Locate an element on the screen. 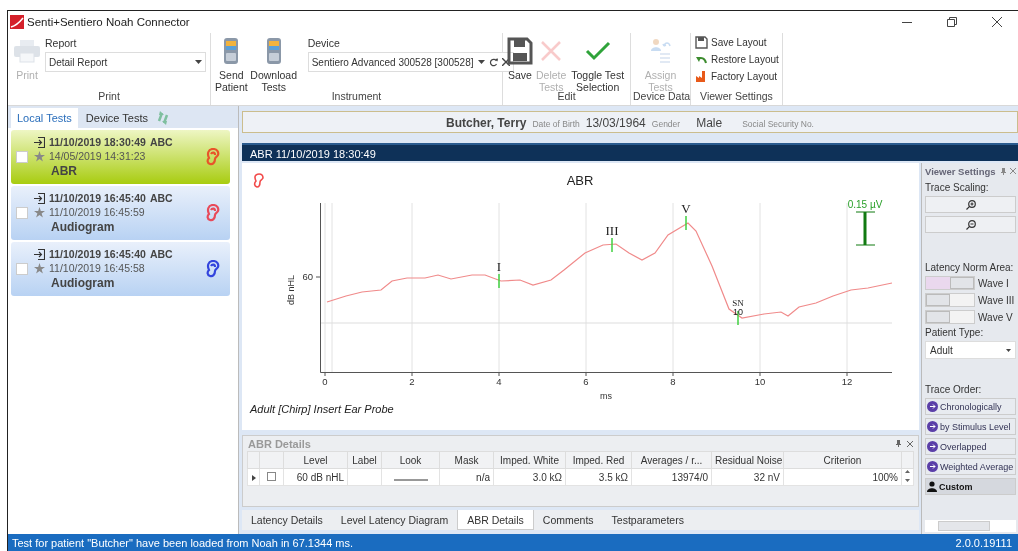 The height and width of the screenshot is (551, 1018). trace-order-button: by Stimulus Level is located at coordinates (970, 426).